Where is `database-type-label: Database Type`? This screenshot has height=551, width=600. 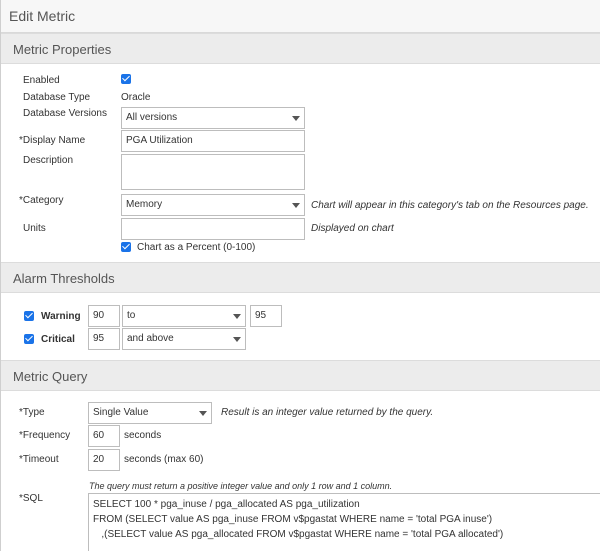 database-type-label: Database Type is located at coordinates (57, 97).